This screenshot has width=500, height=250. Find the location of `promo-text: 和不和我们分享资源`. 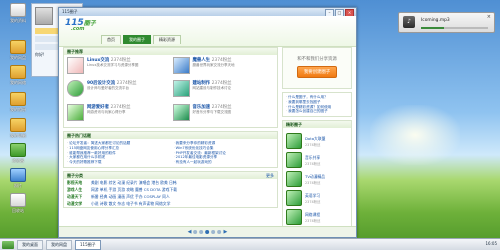

promo-text: 和不和我们分享资源 is located at coordinates (317, 59).